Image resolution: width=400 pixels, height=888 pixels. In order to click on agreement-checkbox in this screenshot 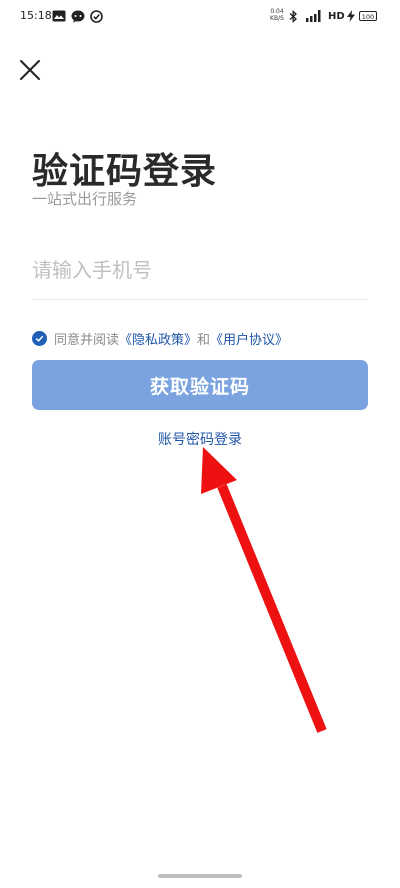, I will do `click(39, 338)`.